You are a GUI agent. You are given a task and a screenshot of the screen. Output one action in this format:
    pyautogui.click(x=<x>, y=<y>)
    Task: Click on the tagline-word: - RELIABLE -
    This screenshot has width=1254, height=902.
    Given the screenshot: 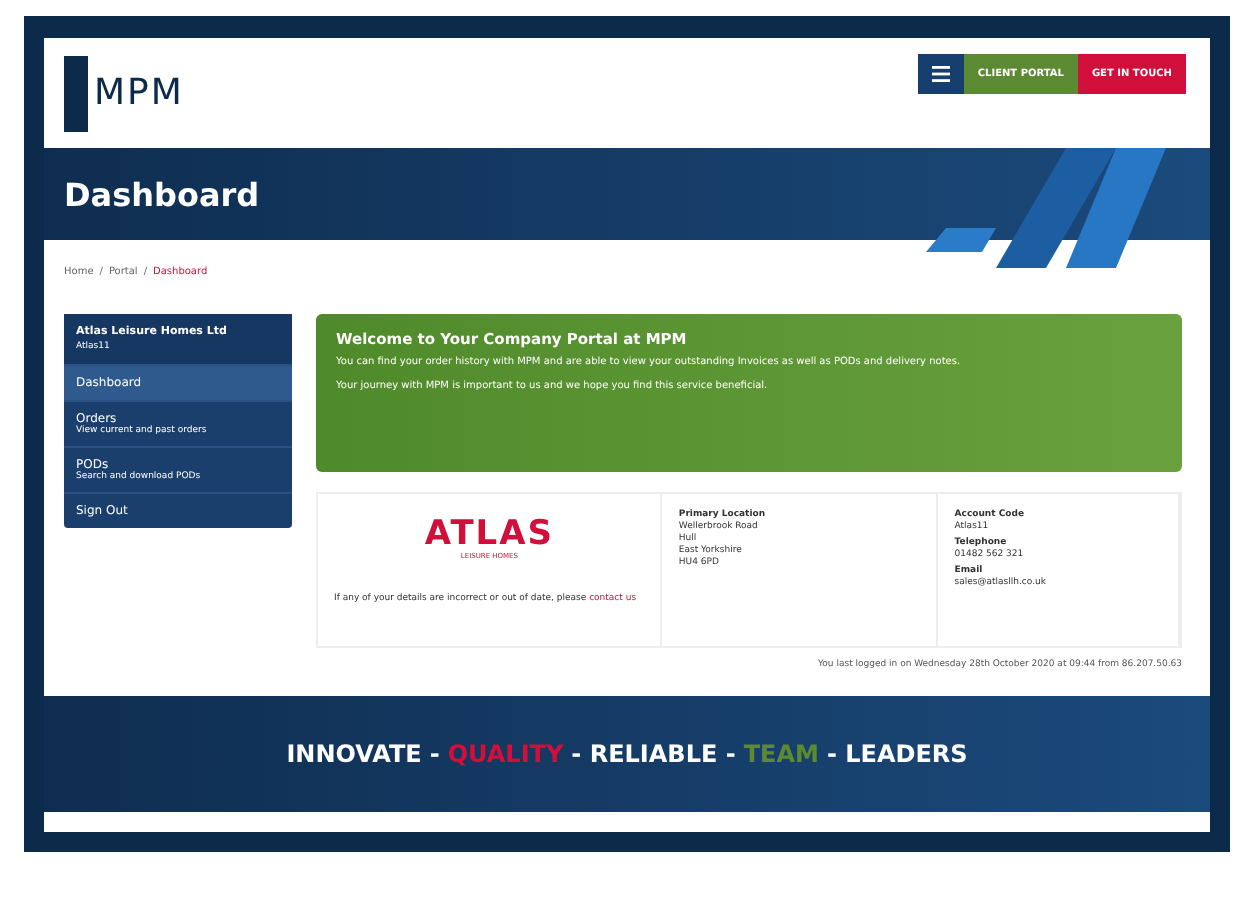 What is the action you would take?
    pyautogui.click(x=653, y=754)
    